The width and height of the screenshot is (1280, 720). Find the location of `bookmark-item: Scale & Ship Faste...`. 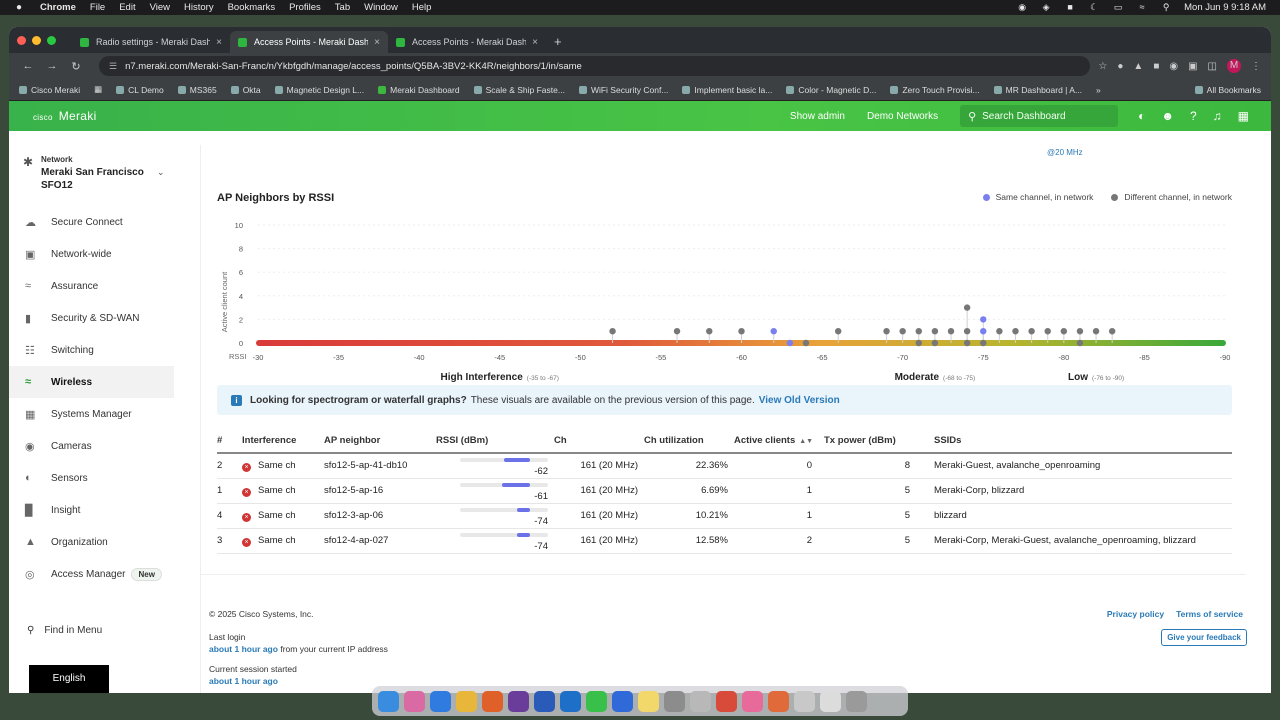

bookmark-item: Scale & Ship Faste... is located at coordinates (519, 90).